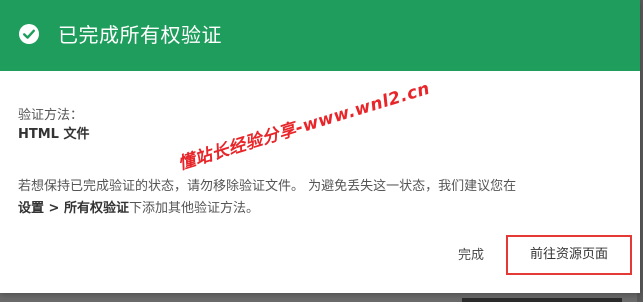 This screenshot has width=643, height=302. Describe the element at coordinates (569, 255) in the screenshot. I see `go-to-resource-page-button: 前往资源页面` at that location.